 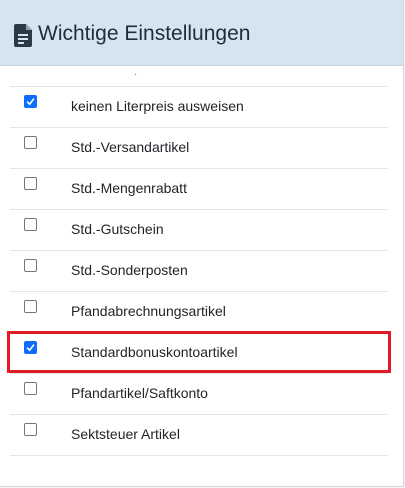 What do you see at coordinates (125, 434) in the screenshot?
I see `item-label: Sektsteuer Artikel` at bounding box center [125, 434].